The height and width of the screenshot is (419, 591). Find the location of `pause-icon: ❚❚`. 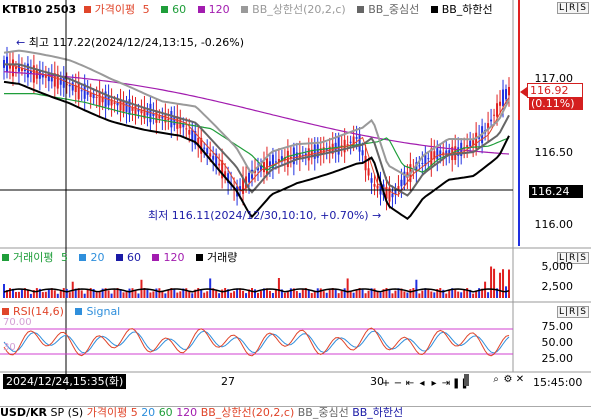

pause-icon: ❚❚ is located at coordinates (460, 384).